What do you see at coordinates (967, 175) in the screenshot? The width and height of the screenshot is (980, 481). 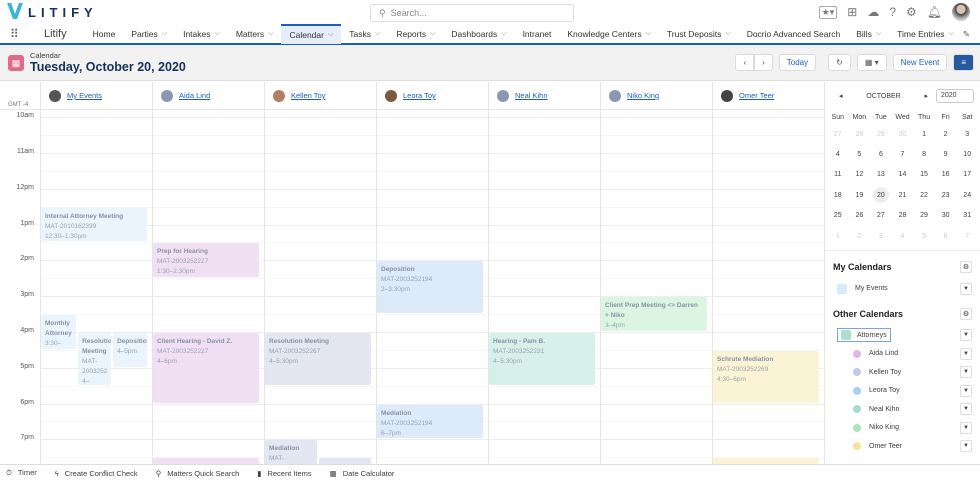 I see `day-cell: 17` at bounding box center [967, 175].